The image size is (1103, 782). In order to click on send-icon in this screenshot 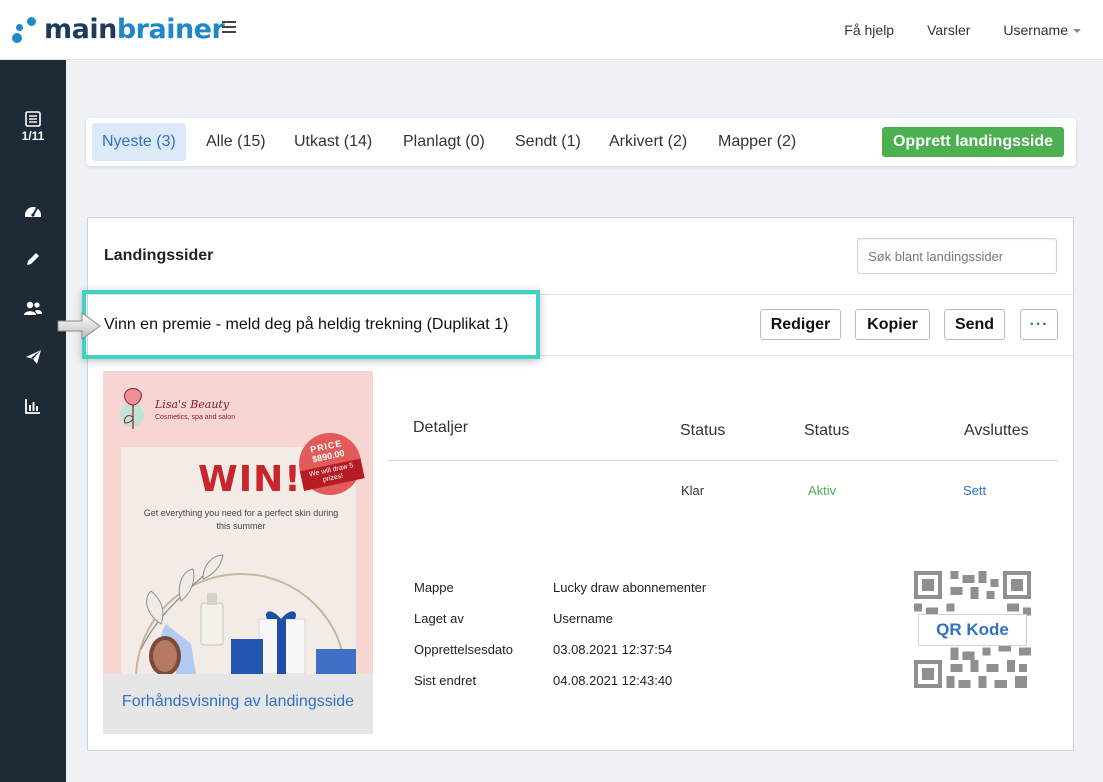, I will do `click(33, 357)`.